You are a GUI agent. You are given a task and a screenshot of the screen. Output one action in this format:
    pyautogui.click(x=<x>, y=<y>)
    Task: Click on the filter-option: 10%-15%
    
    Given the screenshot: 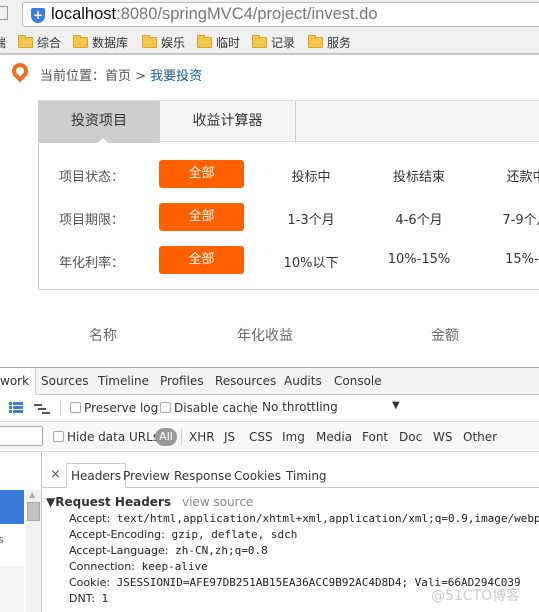 What is the action you would take?
    pyautogui.click(x=419, y=259)
    